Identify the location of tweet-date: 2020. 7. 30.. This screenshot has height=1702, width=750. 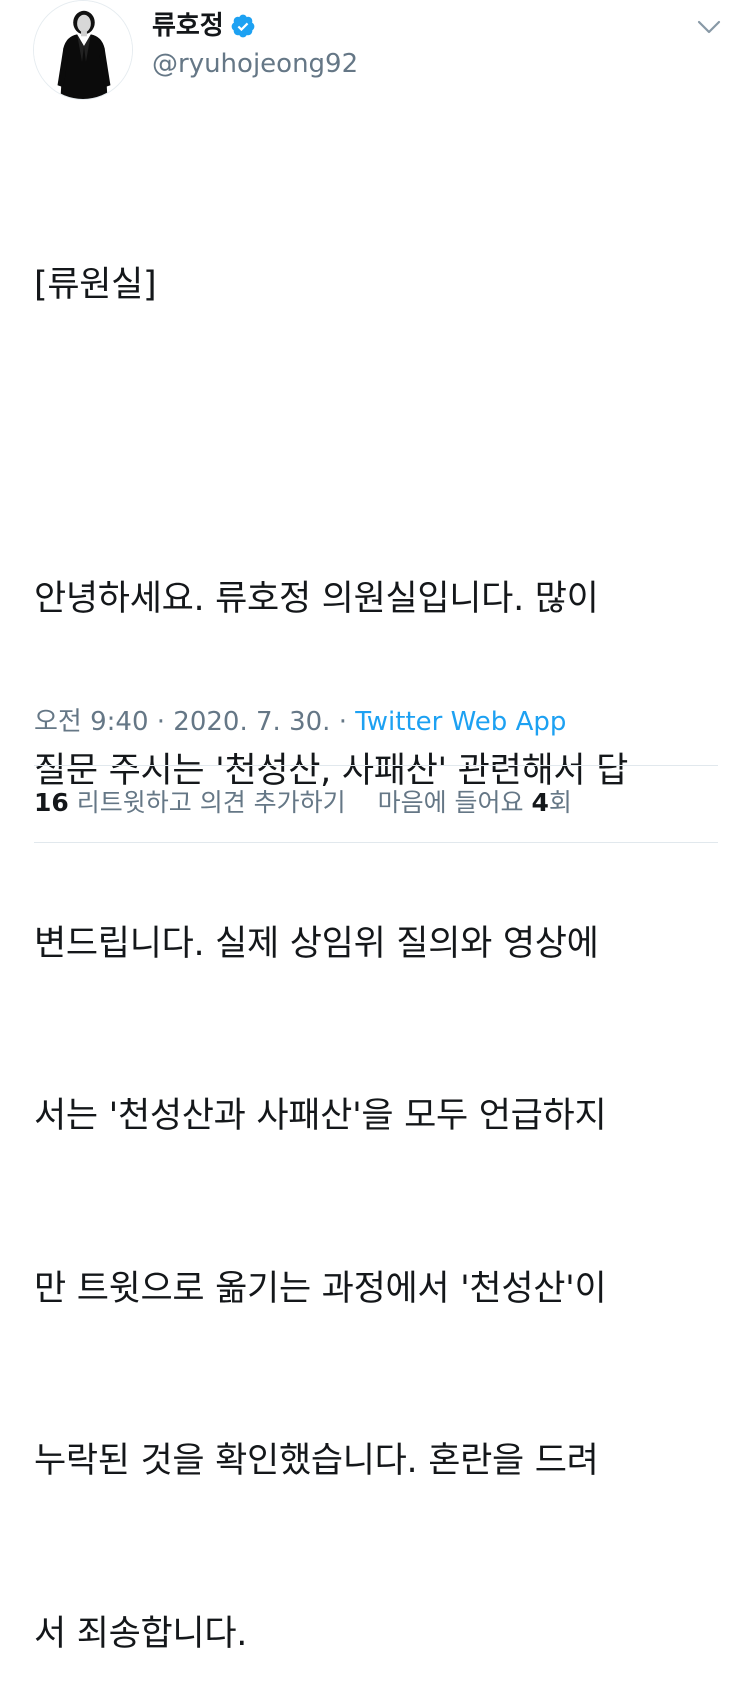
(251, 722).